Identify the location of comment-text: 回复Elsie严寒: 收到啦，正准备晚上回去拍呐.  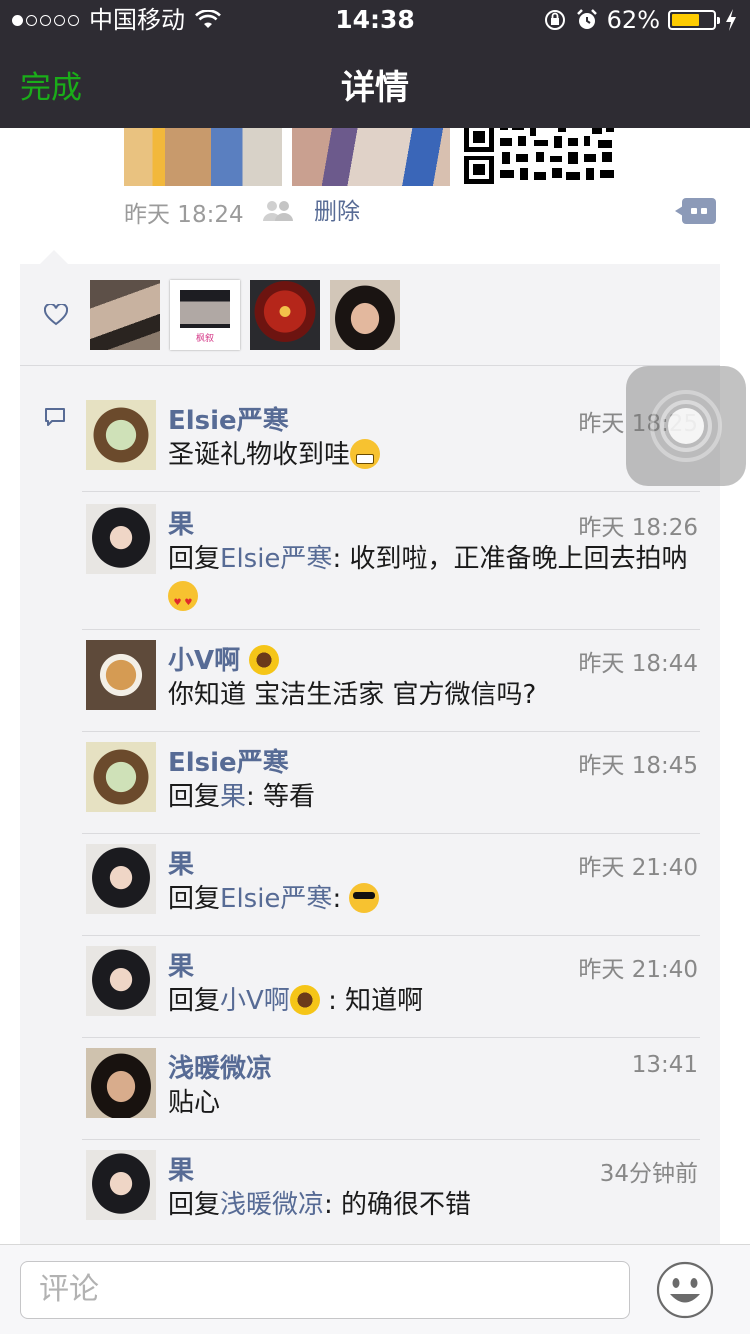
(433, 581).